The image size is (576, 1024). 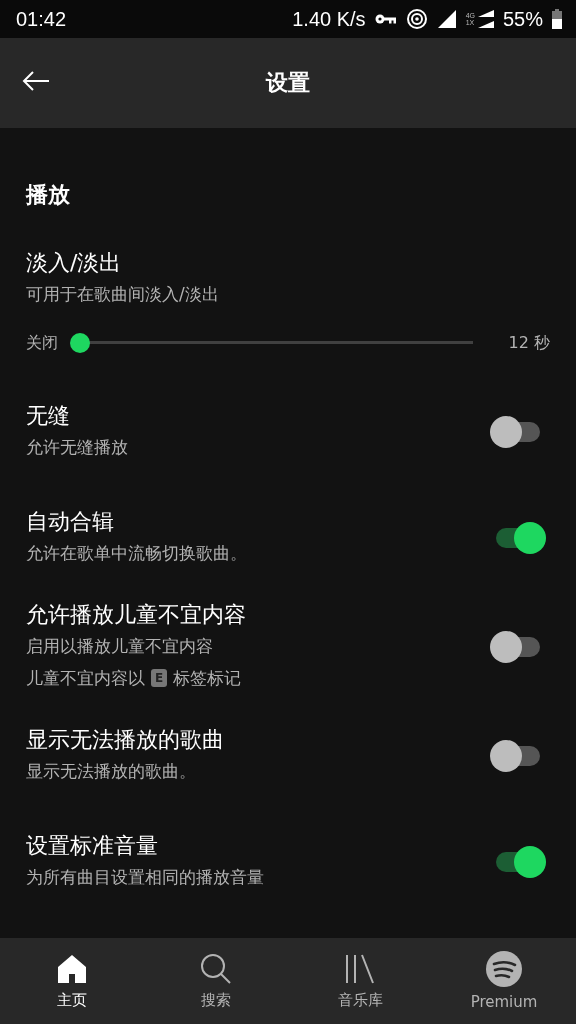 I want to click on setting-description: 显示无法播放的歌曲。, so click(x=111, y=771).